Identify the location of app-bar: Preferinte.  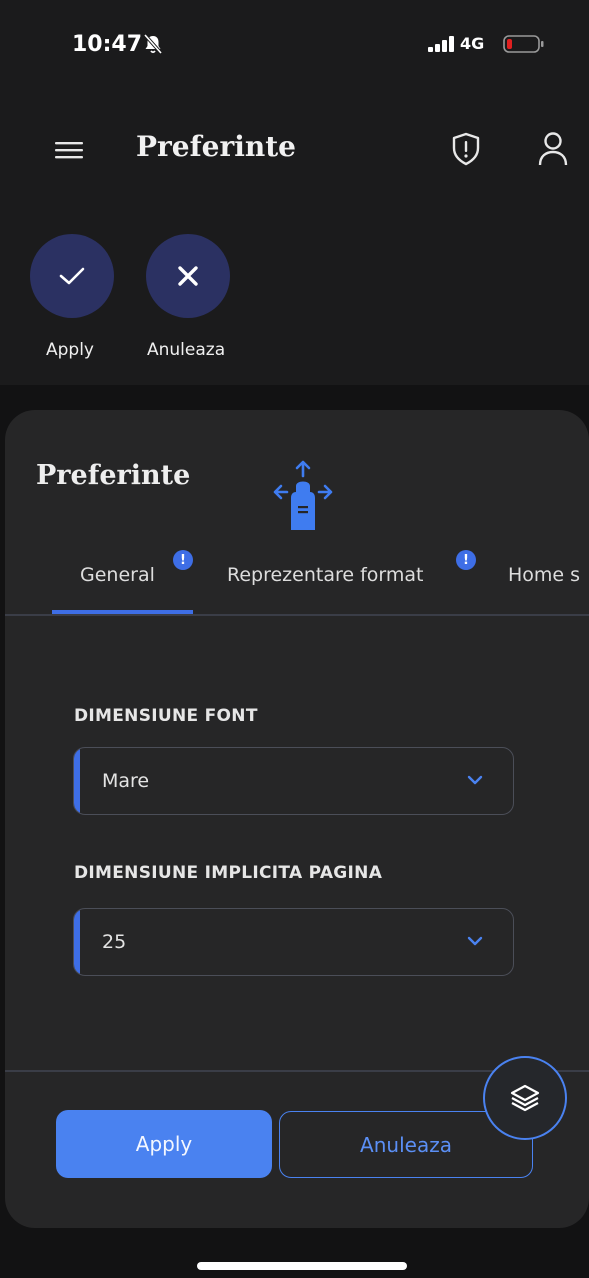
(294, 150).